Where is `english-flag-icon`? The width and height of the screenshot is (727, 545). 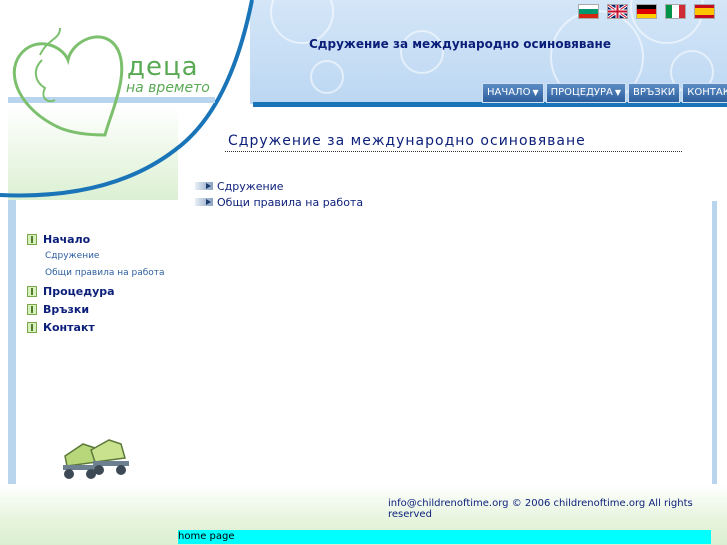
english-flag-icon is located at coordinates (617, 11).